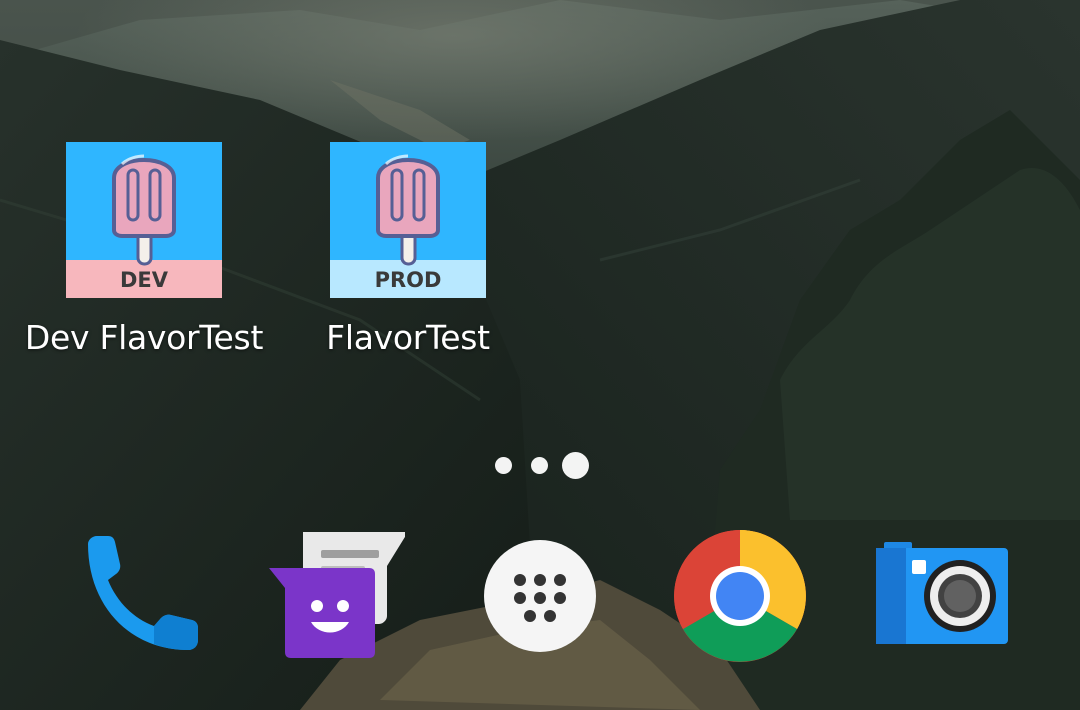 The height and width of the screenshot is (710, 1080). What do you see at coordinates (575, 465) in the screenshot?
I see `page-dot-3-current` at bounding box center [575, 465].